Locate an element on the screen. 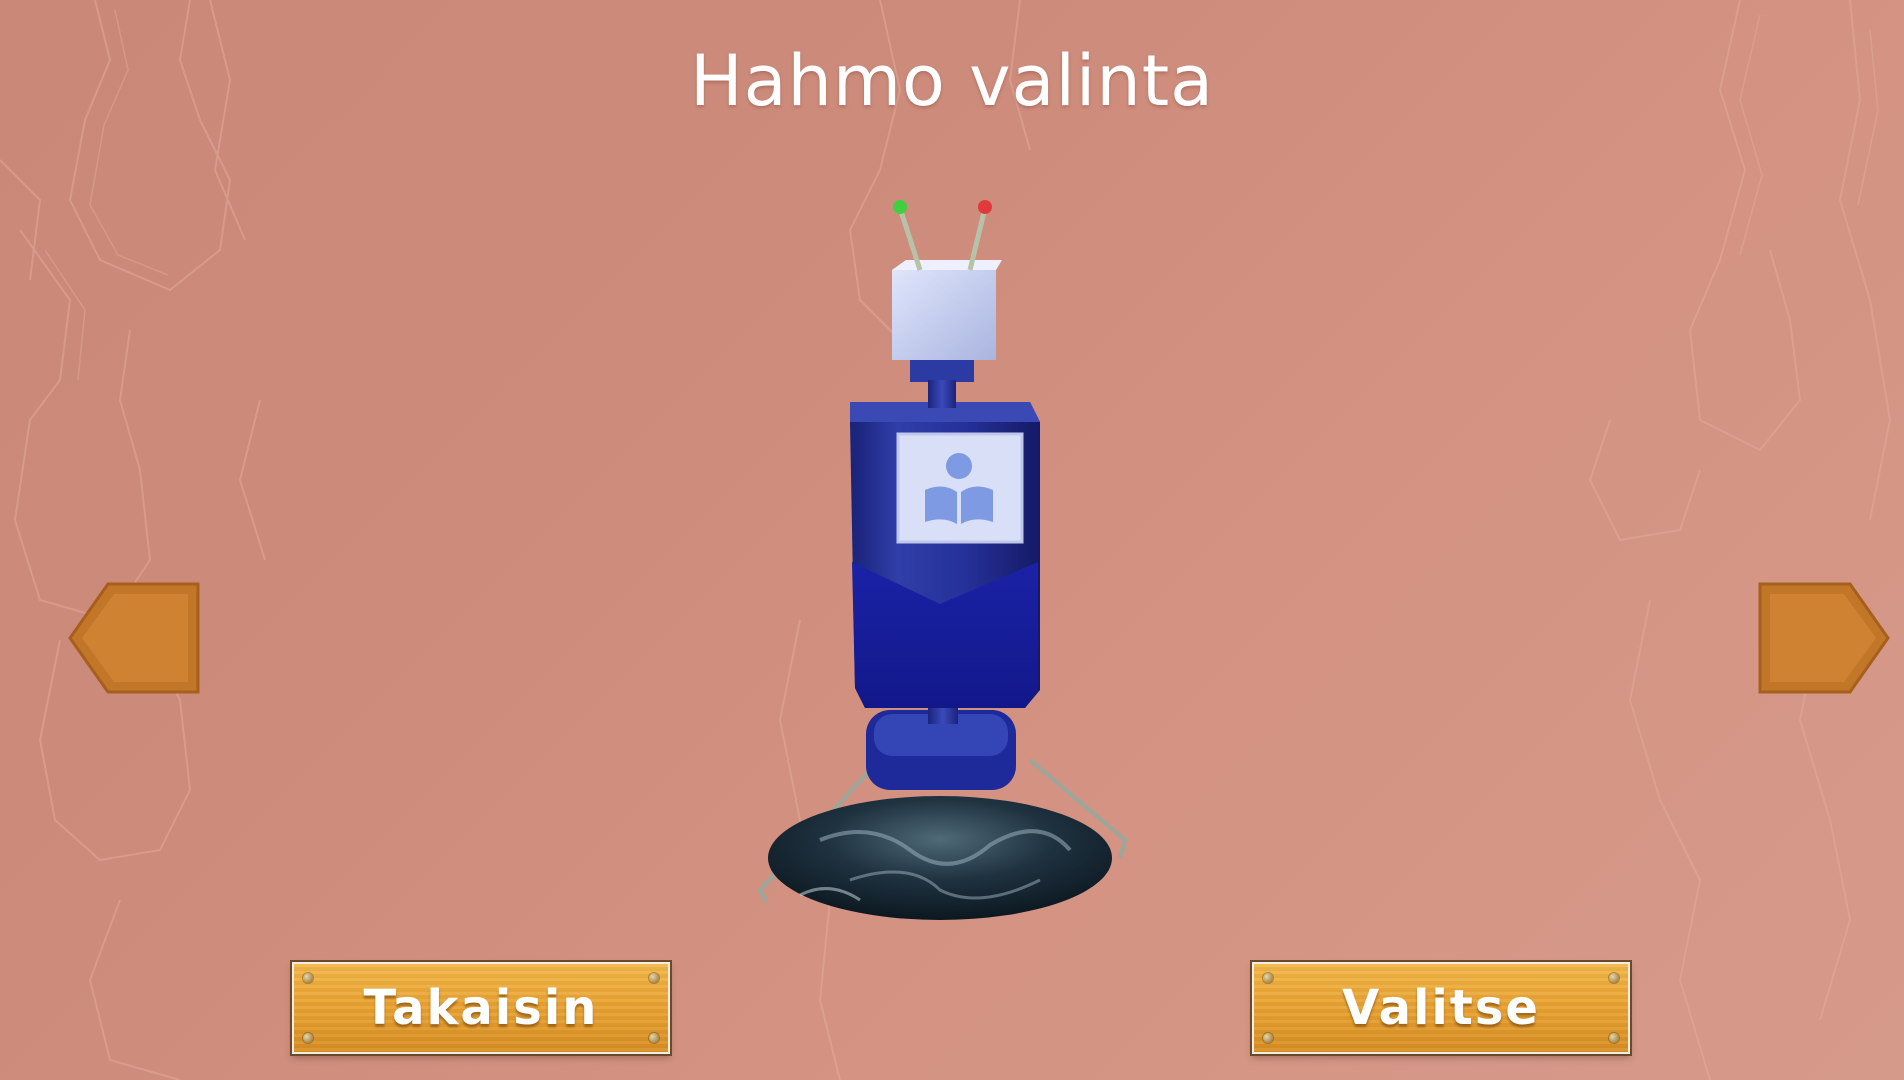 The height and width of the screenshot is (1080, 1904). back-button-label: Takaisin is located at coordinates (481, 1008).